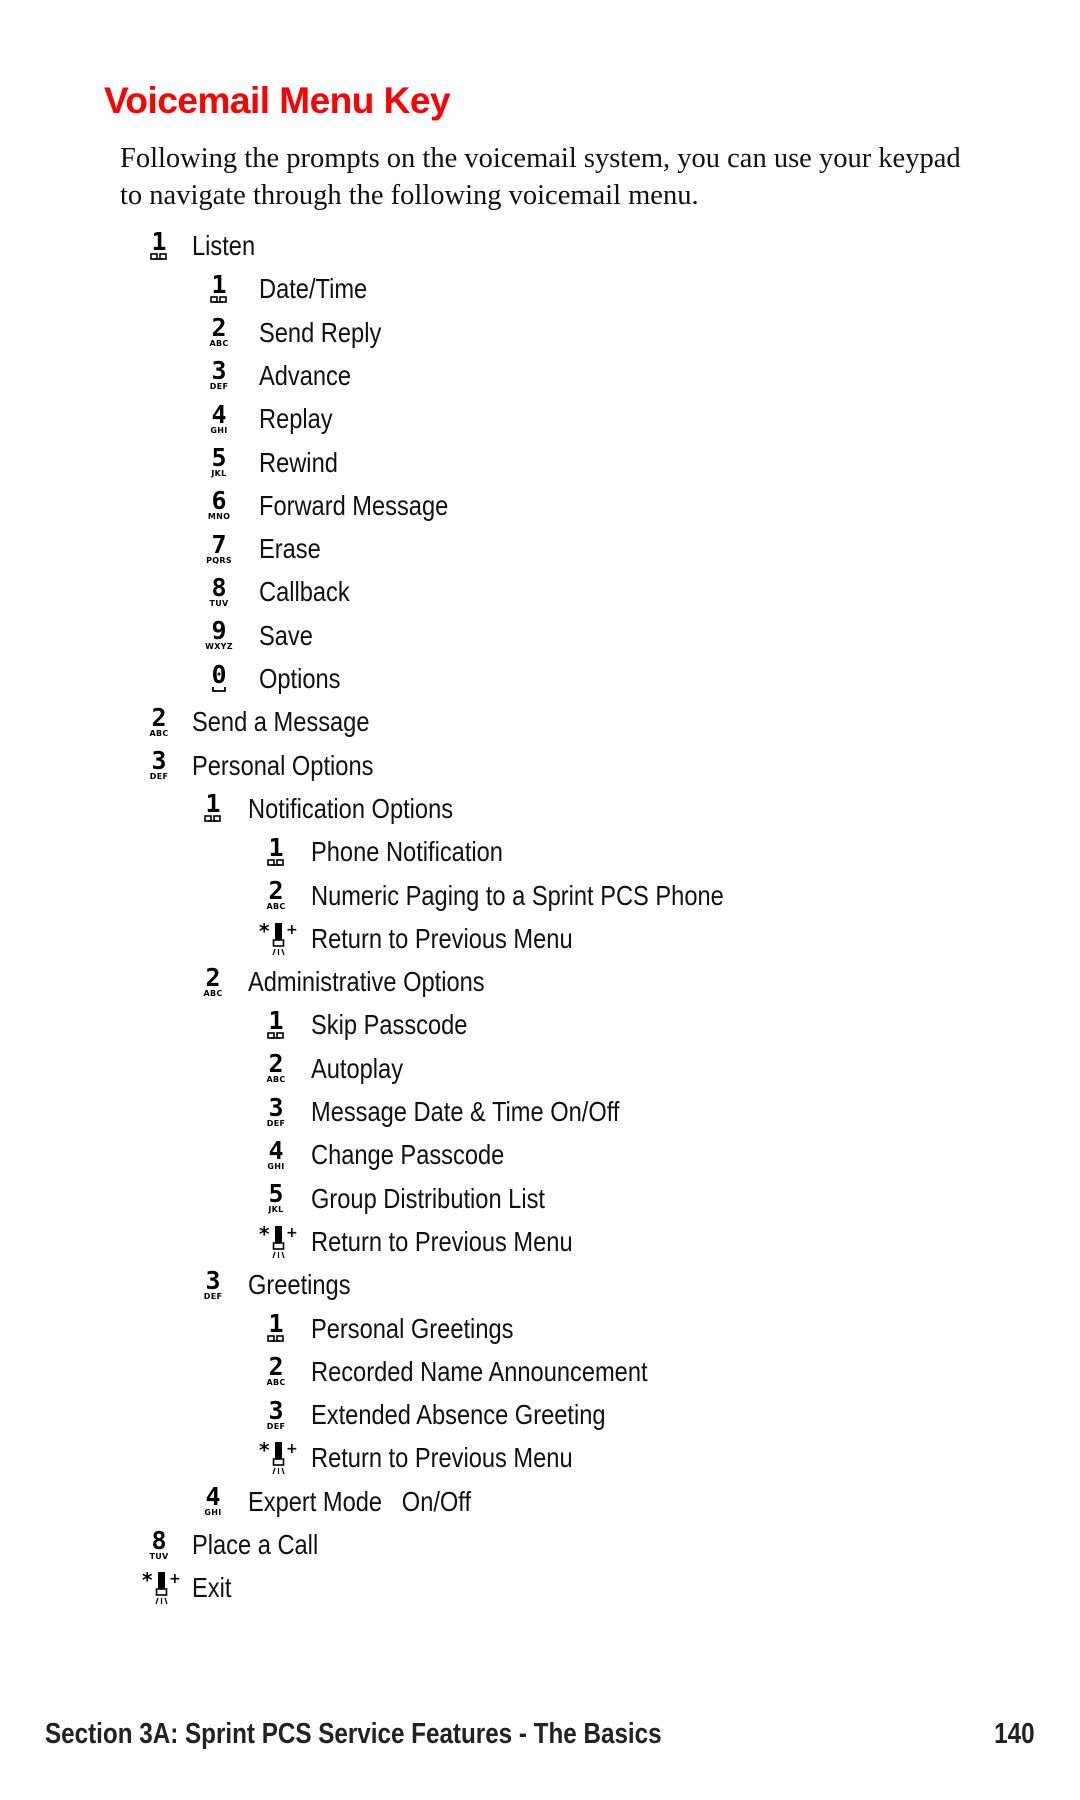 The image size is (1080, 1800). What do you see at coordinates (407, 852) in the screenshot?
I see `menu-item-label: Phone Notification` at bounding box center [407, 852].